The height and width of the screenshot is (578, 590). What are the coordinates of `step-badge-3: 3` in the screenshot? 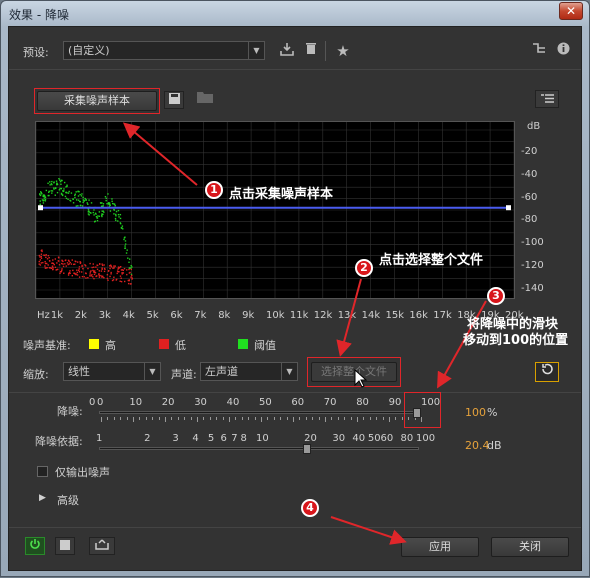 It's located at (496, 296).